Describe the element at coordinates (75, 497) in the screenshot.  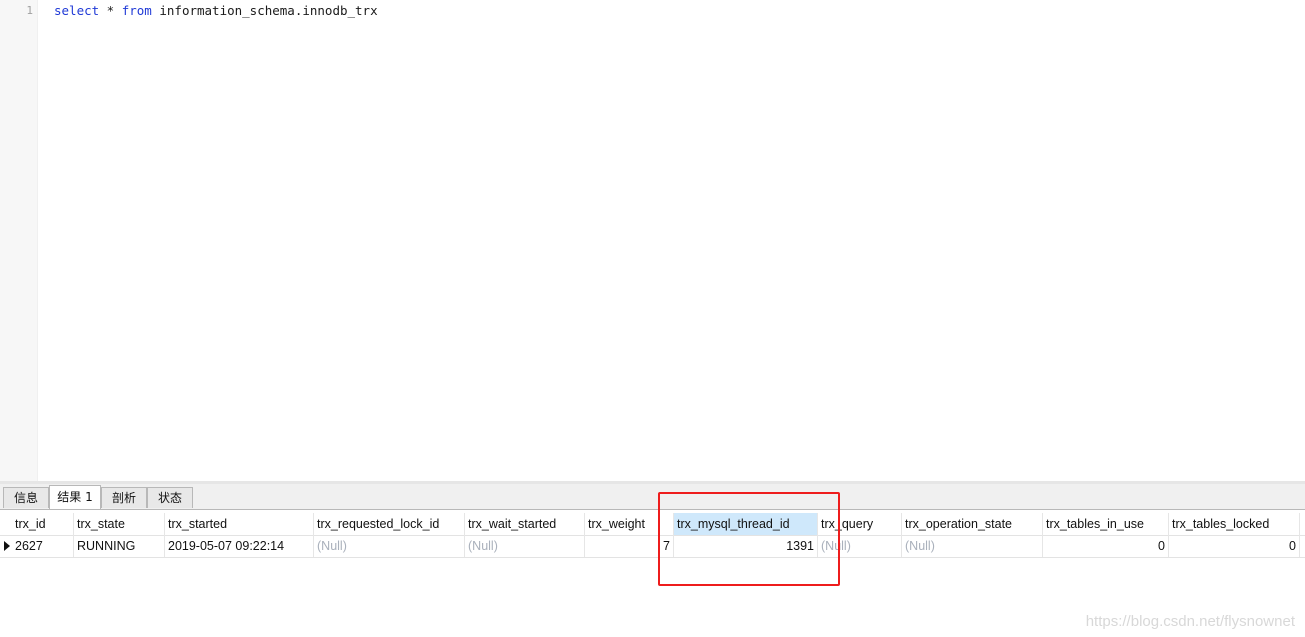
I see `tab-result-1: 结果 1` at that location.